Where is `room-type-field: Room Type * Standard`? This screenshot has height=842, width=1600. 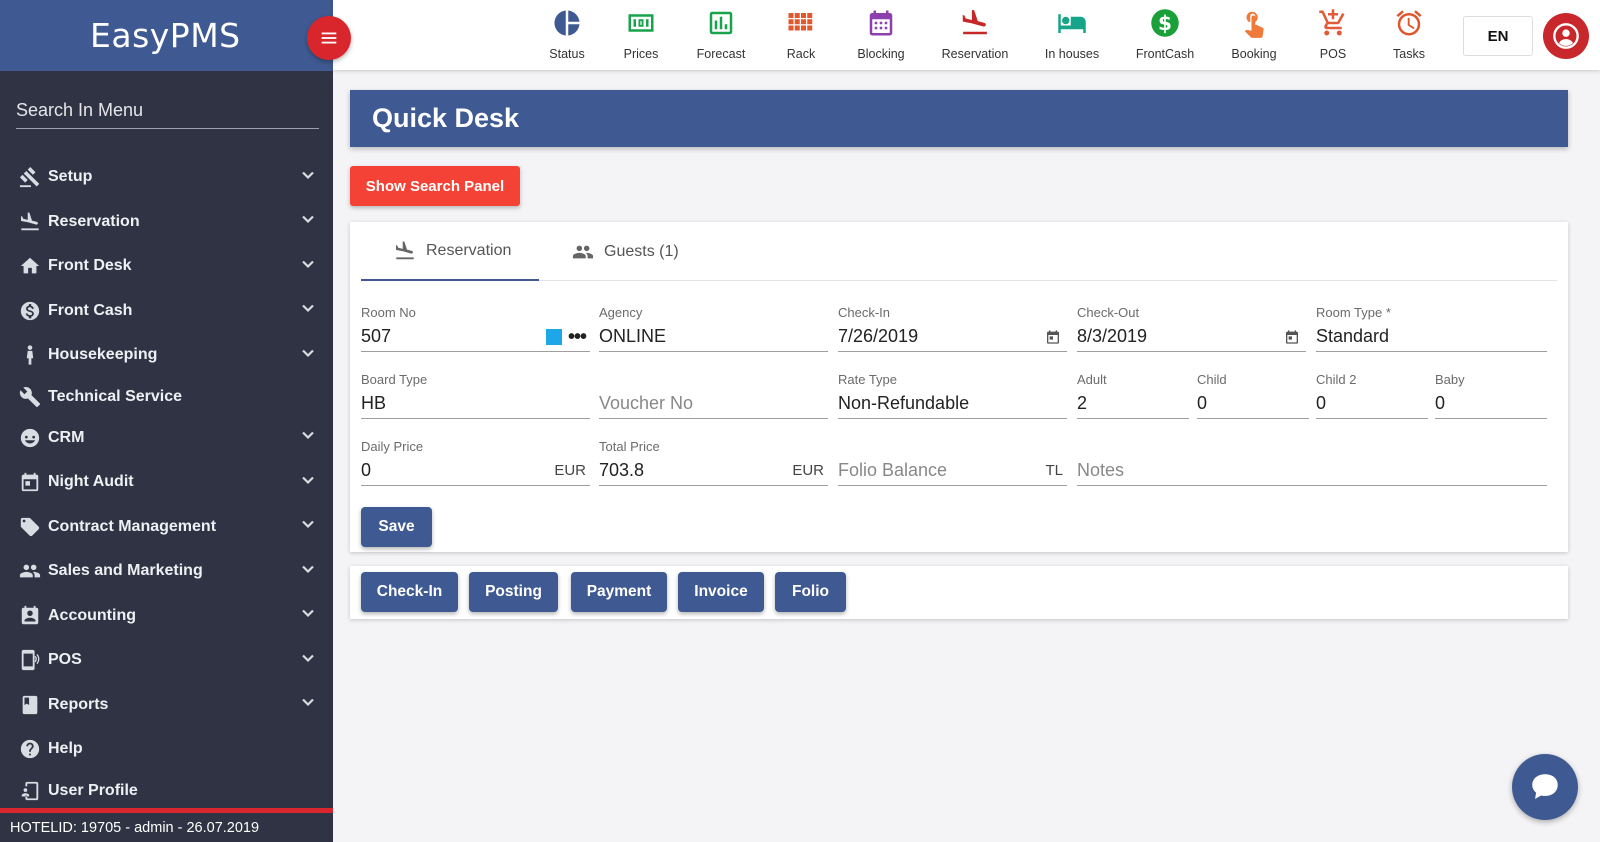 room-type-field: Room Type * Standard is located at coordinates (1431, 328).